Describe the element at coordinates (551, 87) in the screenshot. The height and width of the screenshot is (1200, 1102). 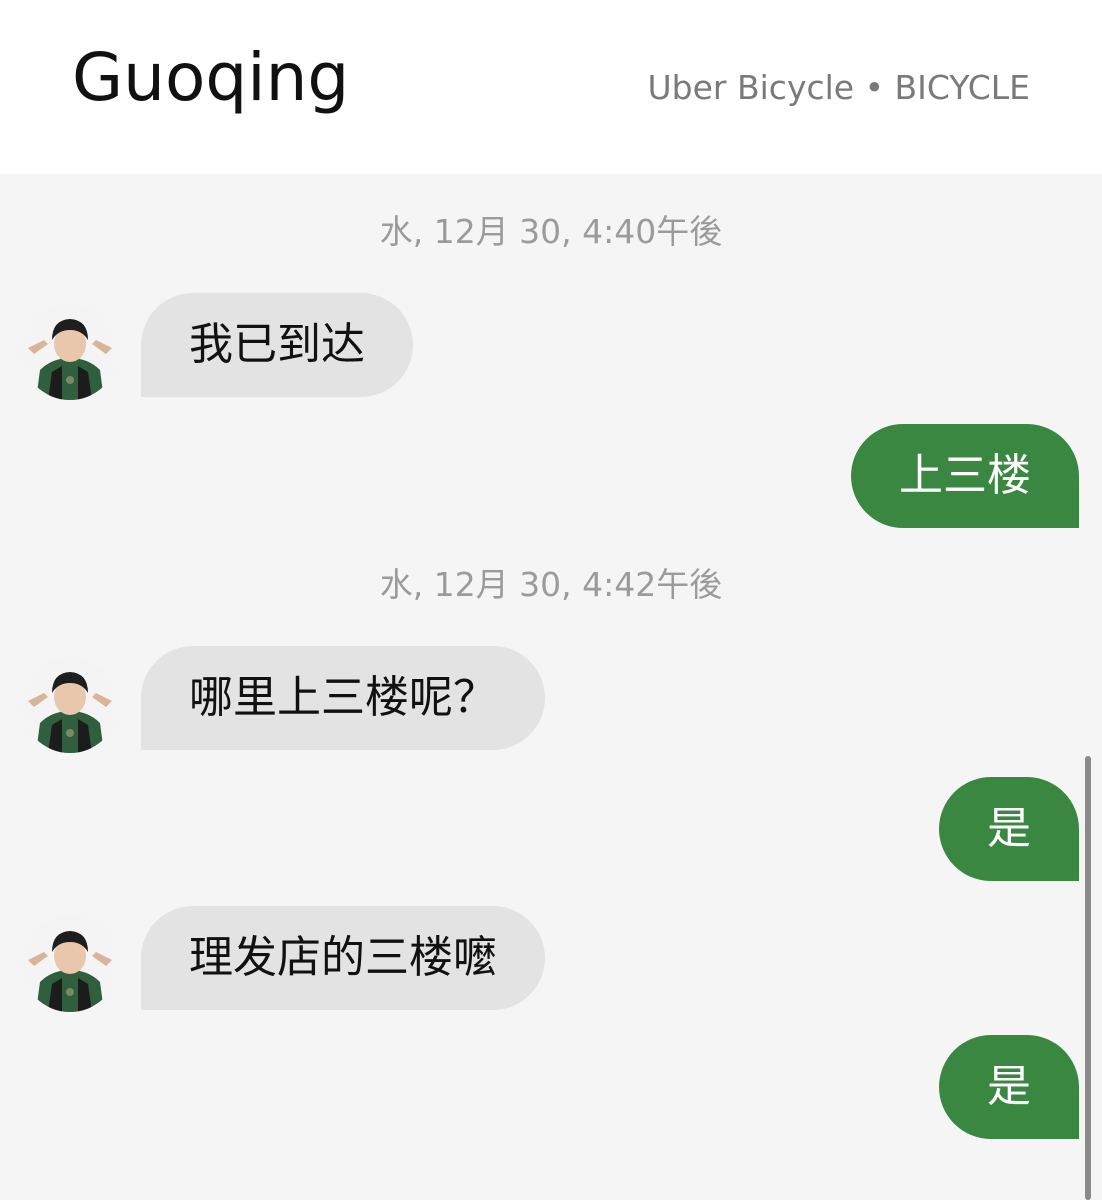
I see `chat-header: Guoqing Uber Bicycle • BICYCLE` at that location.